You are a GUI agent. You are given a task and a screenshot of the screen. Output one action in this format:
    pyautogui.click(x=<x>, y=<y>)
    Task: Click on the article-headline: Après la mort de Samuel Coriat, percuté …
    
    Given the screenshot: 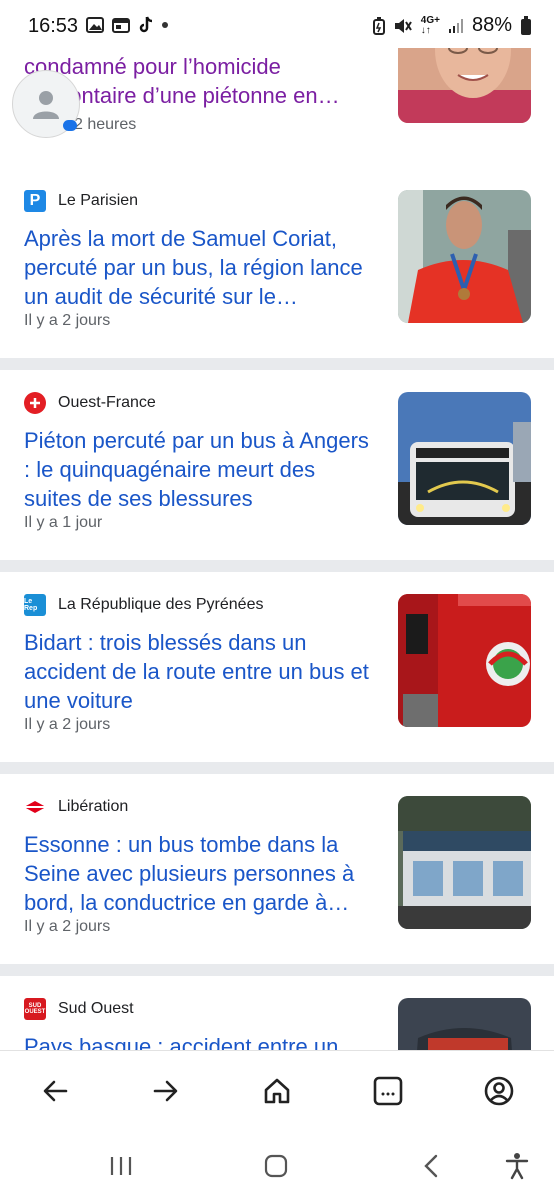 What is the action you would take?
    pyautogui.click(x=199, y=267)
    